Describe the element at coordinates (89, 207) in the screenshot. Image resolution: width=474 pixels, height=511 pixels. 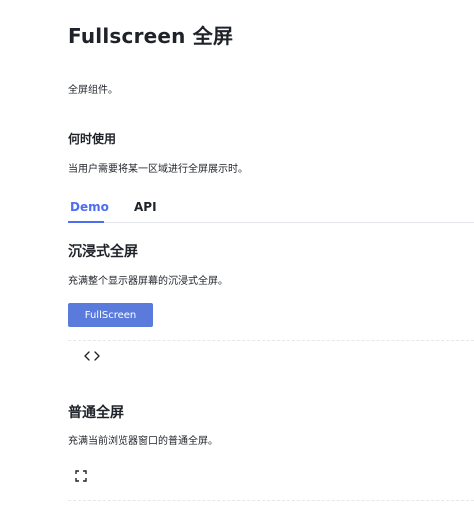
I see `tab-demo: Demo` at that location.